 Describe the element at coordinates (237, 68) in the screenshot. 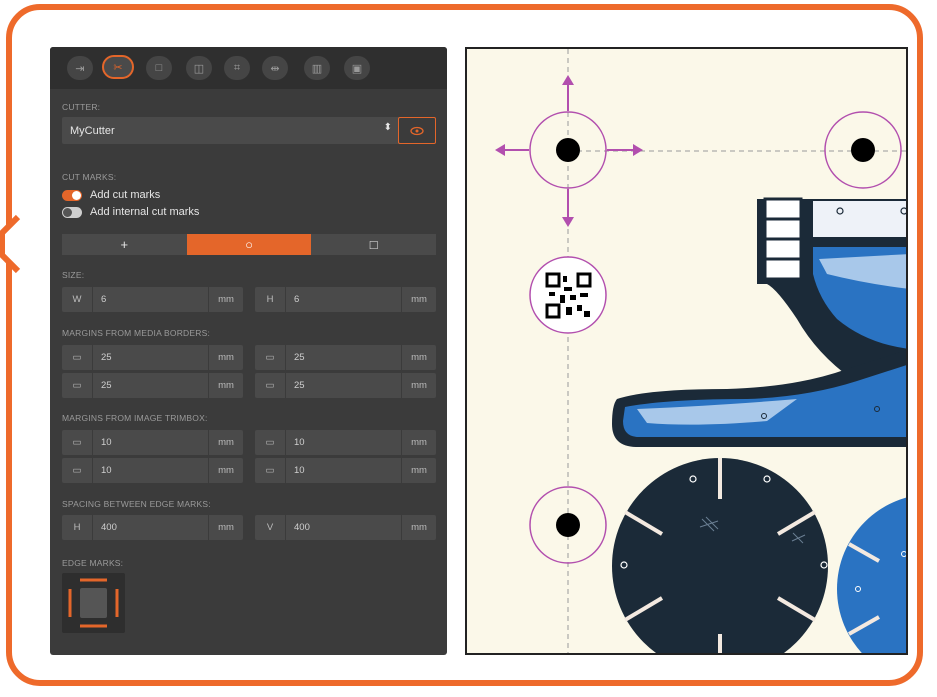

I see `frame-icon: ⌗` at that location.